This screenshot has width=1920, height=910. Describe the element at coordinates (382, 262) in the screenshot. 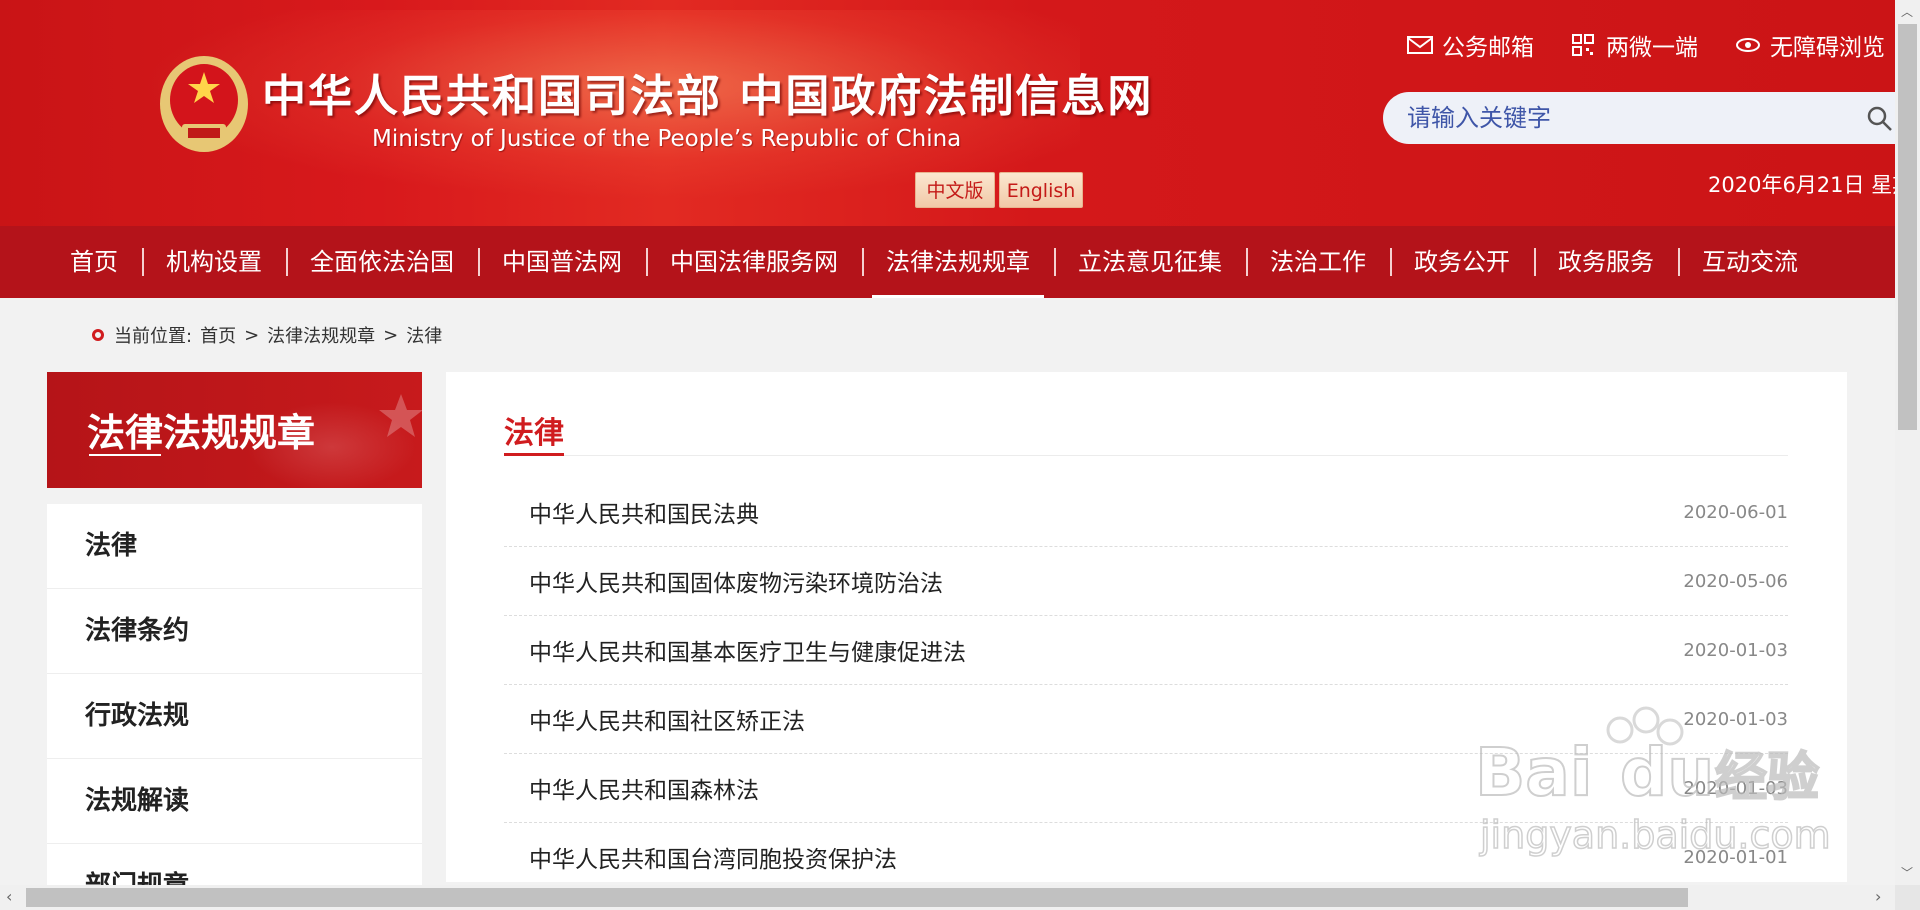

I see `nav-item-rule-of-law: 全面依法治国` at that location.